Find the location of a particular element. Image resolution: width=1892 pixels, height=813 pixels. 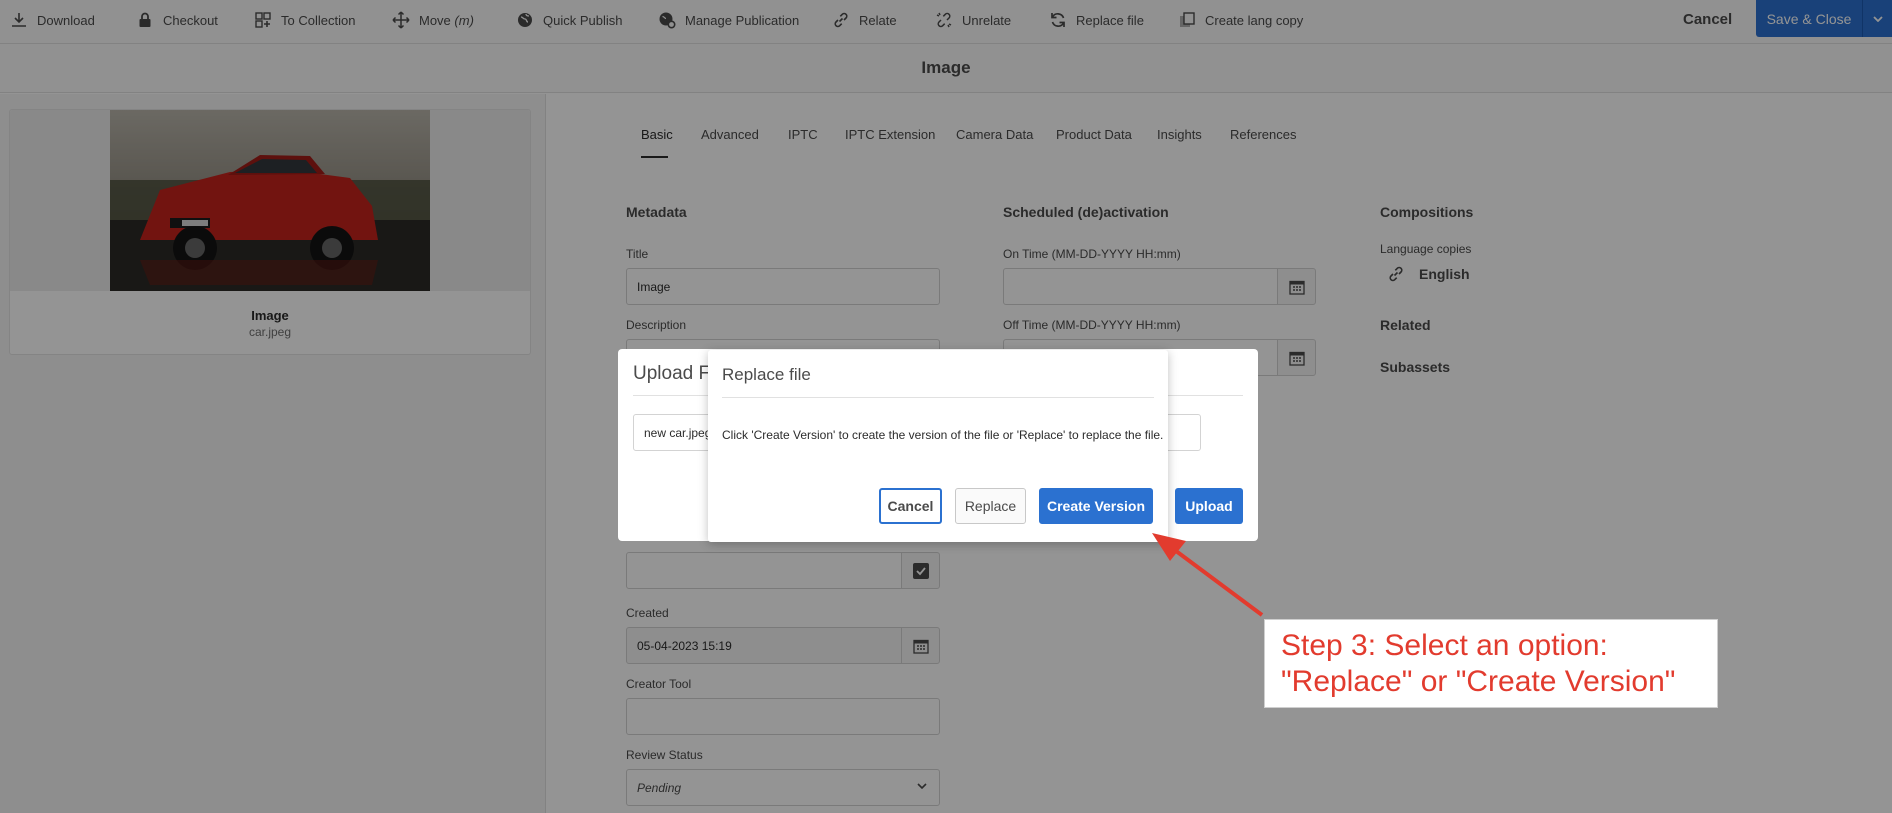

annotation-line-1: Step 3: Select an option: is located at coordinates (1444, 645).